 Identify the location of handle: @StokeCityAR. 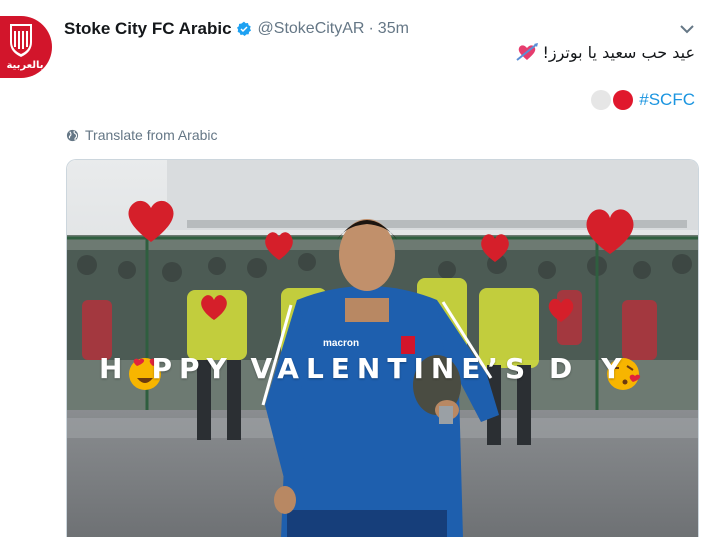
(311, 29).